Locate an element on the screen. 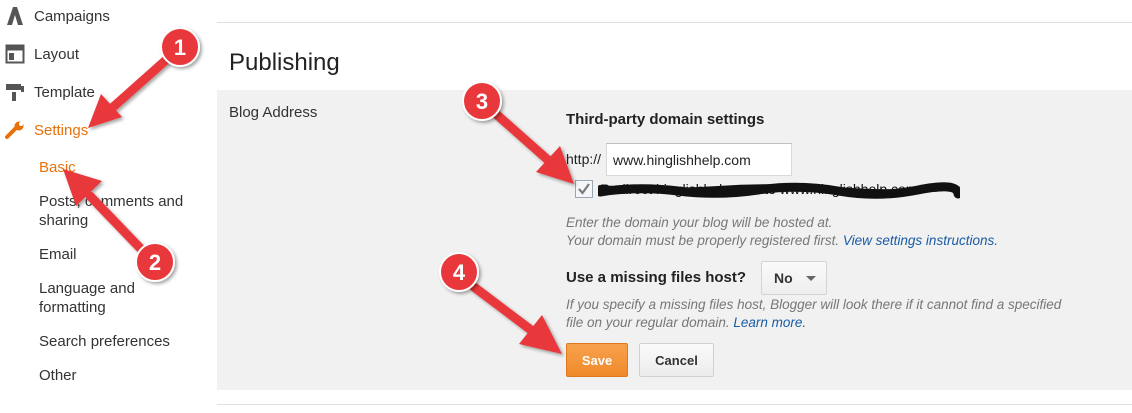  cancel-button: Cancel is located at coordinates (676, 360).